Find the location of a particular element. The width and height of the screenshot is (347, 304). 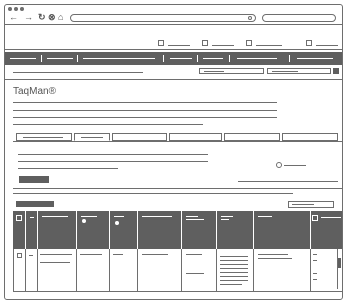

table-bottom-border is located at coordinates (177, 291).